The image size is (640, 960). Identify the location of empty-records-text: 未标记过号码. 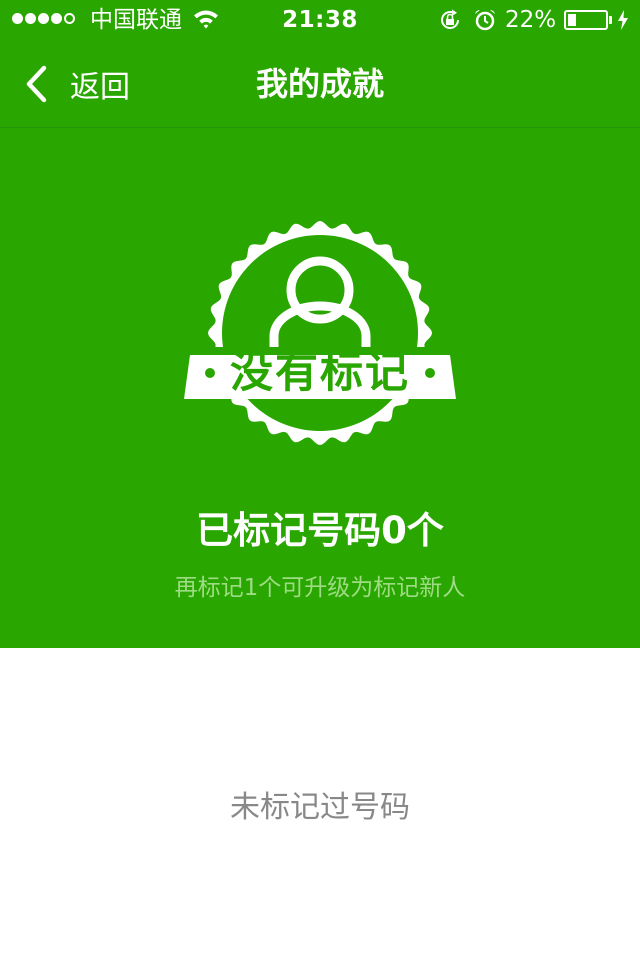
(320, 807).